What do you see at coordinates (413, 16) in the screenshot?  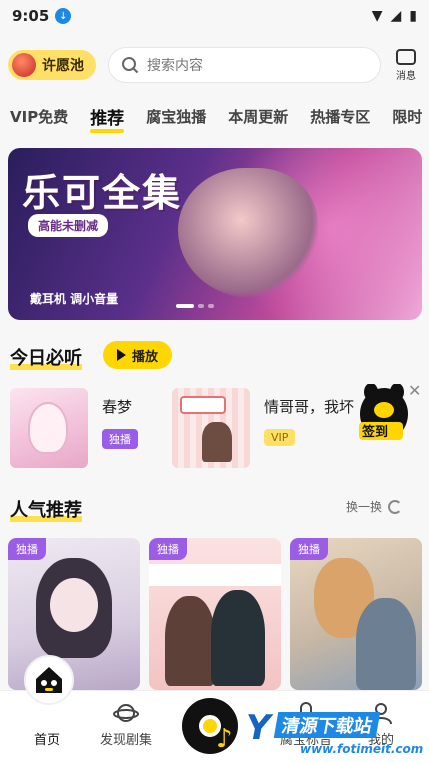 I see `battery-icon: ▮` at bounding box center [413, 16].